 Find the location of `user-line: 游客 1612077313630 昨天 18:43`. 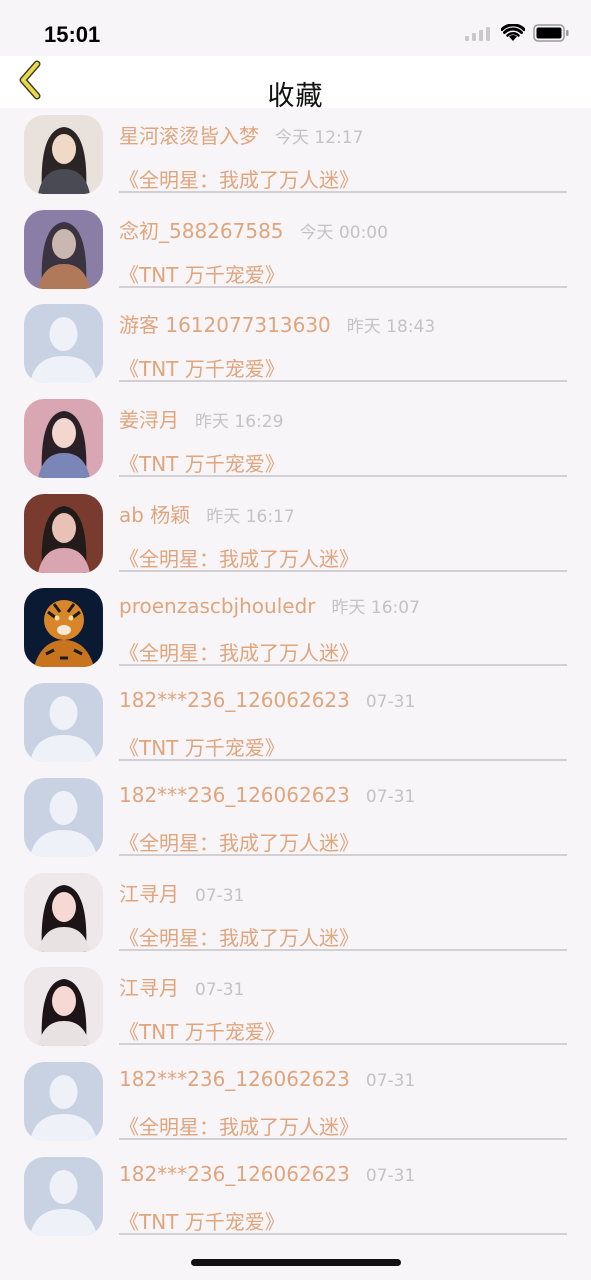

user-line: 游客 1612077313630 昨天 18:43 is located at coordinates (277, 323).